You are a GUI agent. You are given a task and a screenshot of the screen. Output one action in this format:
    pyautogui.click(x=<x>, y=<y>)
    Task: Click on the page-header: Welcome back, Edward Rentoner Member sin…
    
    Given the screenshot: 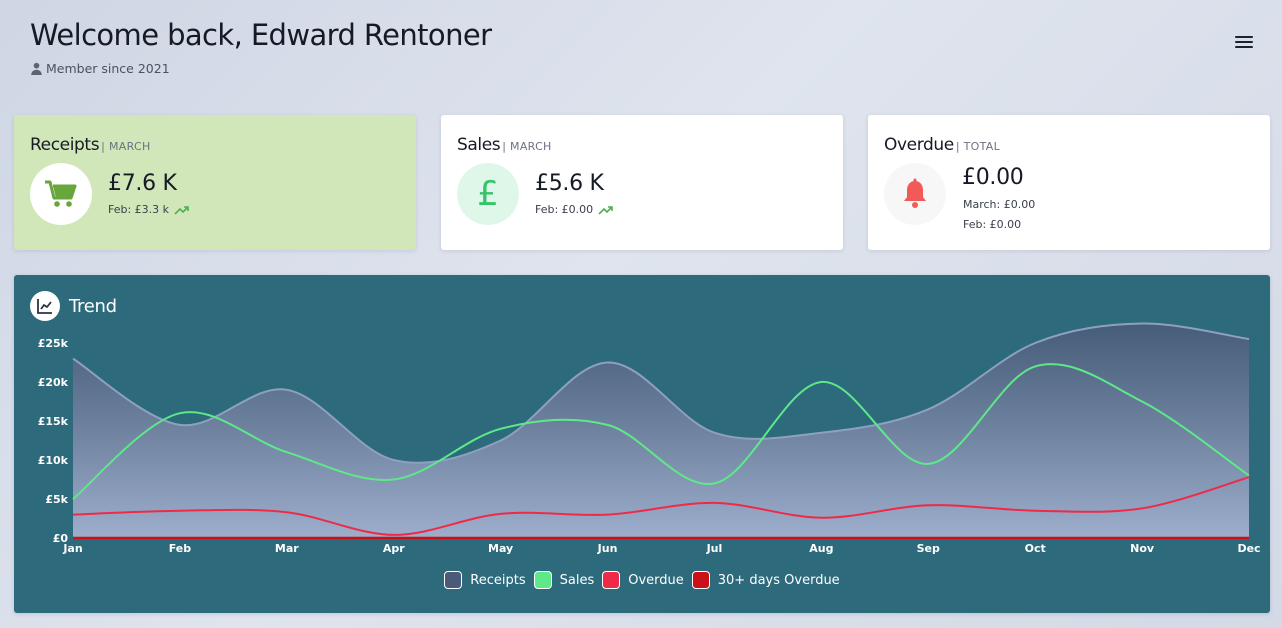 What is the action you would take?
    pyautogui.click(x=261, y=47)
    